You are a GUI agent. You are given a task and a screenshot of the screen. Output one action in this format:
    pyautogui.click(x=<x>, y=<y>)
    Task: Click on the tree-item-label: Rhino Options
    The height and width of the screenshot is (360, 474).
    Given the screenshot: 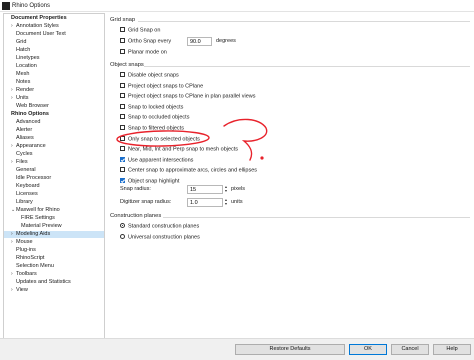 What is the action you would take?
    pyautogui.click(x=30, y=114)
    